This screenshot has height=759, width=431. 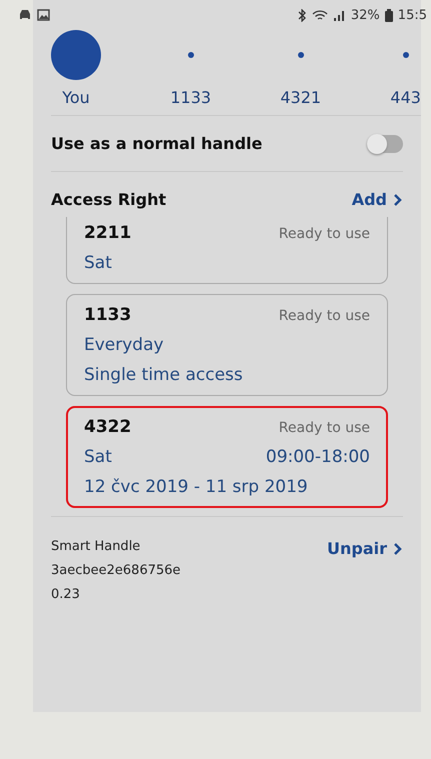 I want to click on access-code: 4322, so click(x=108, y=427).